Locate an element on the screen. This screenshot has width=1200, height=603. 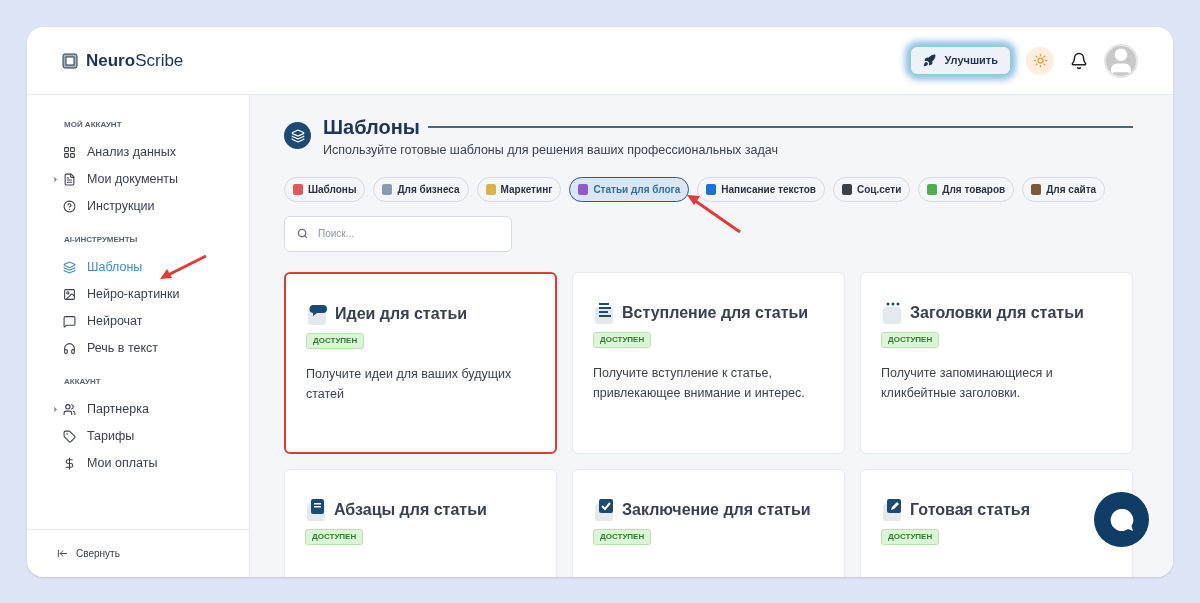
users-icon is located at coordinates (69, 409).